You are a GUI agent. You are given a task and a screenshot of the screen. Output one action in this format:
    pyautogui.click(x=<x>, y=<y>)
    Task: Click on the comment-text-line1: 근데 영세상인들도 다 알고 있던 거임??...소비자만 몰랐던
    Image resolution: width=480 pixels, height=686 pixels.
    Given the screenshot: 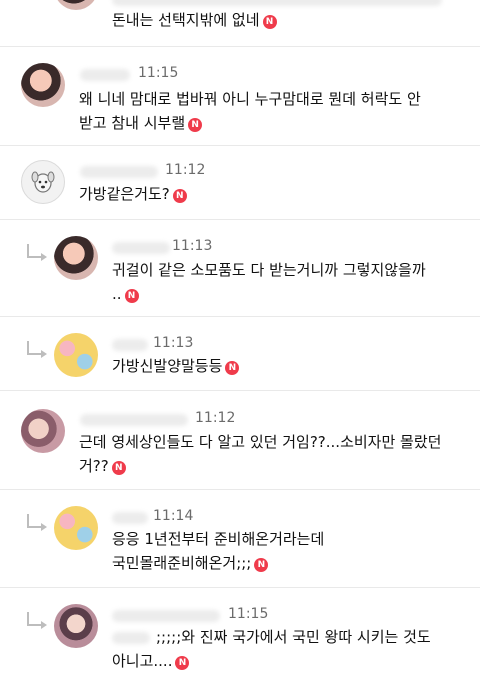 What is the action you would take?
    pyautogui.click(x=260, y=442)
    